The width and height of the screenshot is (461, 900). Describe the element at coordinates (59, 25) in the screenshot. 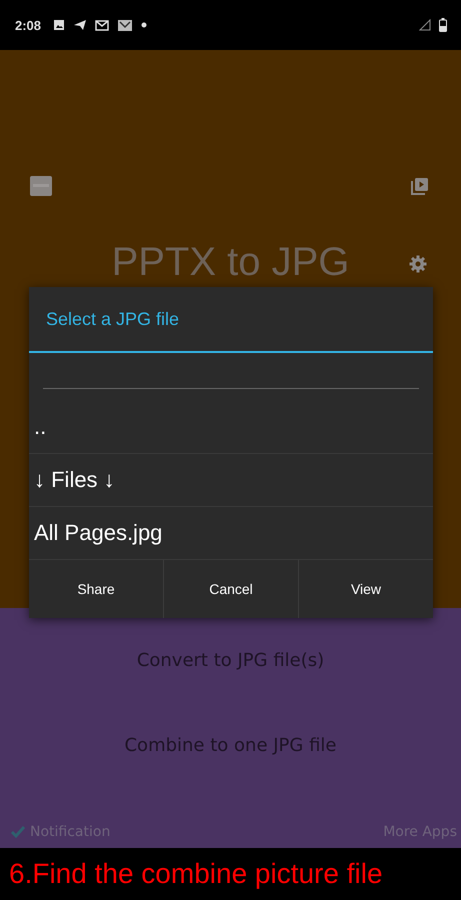

I see `image-icon` at that location.